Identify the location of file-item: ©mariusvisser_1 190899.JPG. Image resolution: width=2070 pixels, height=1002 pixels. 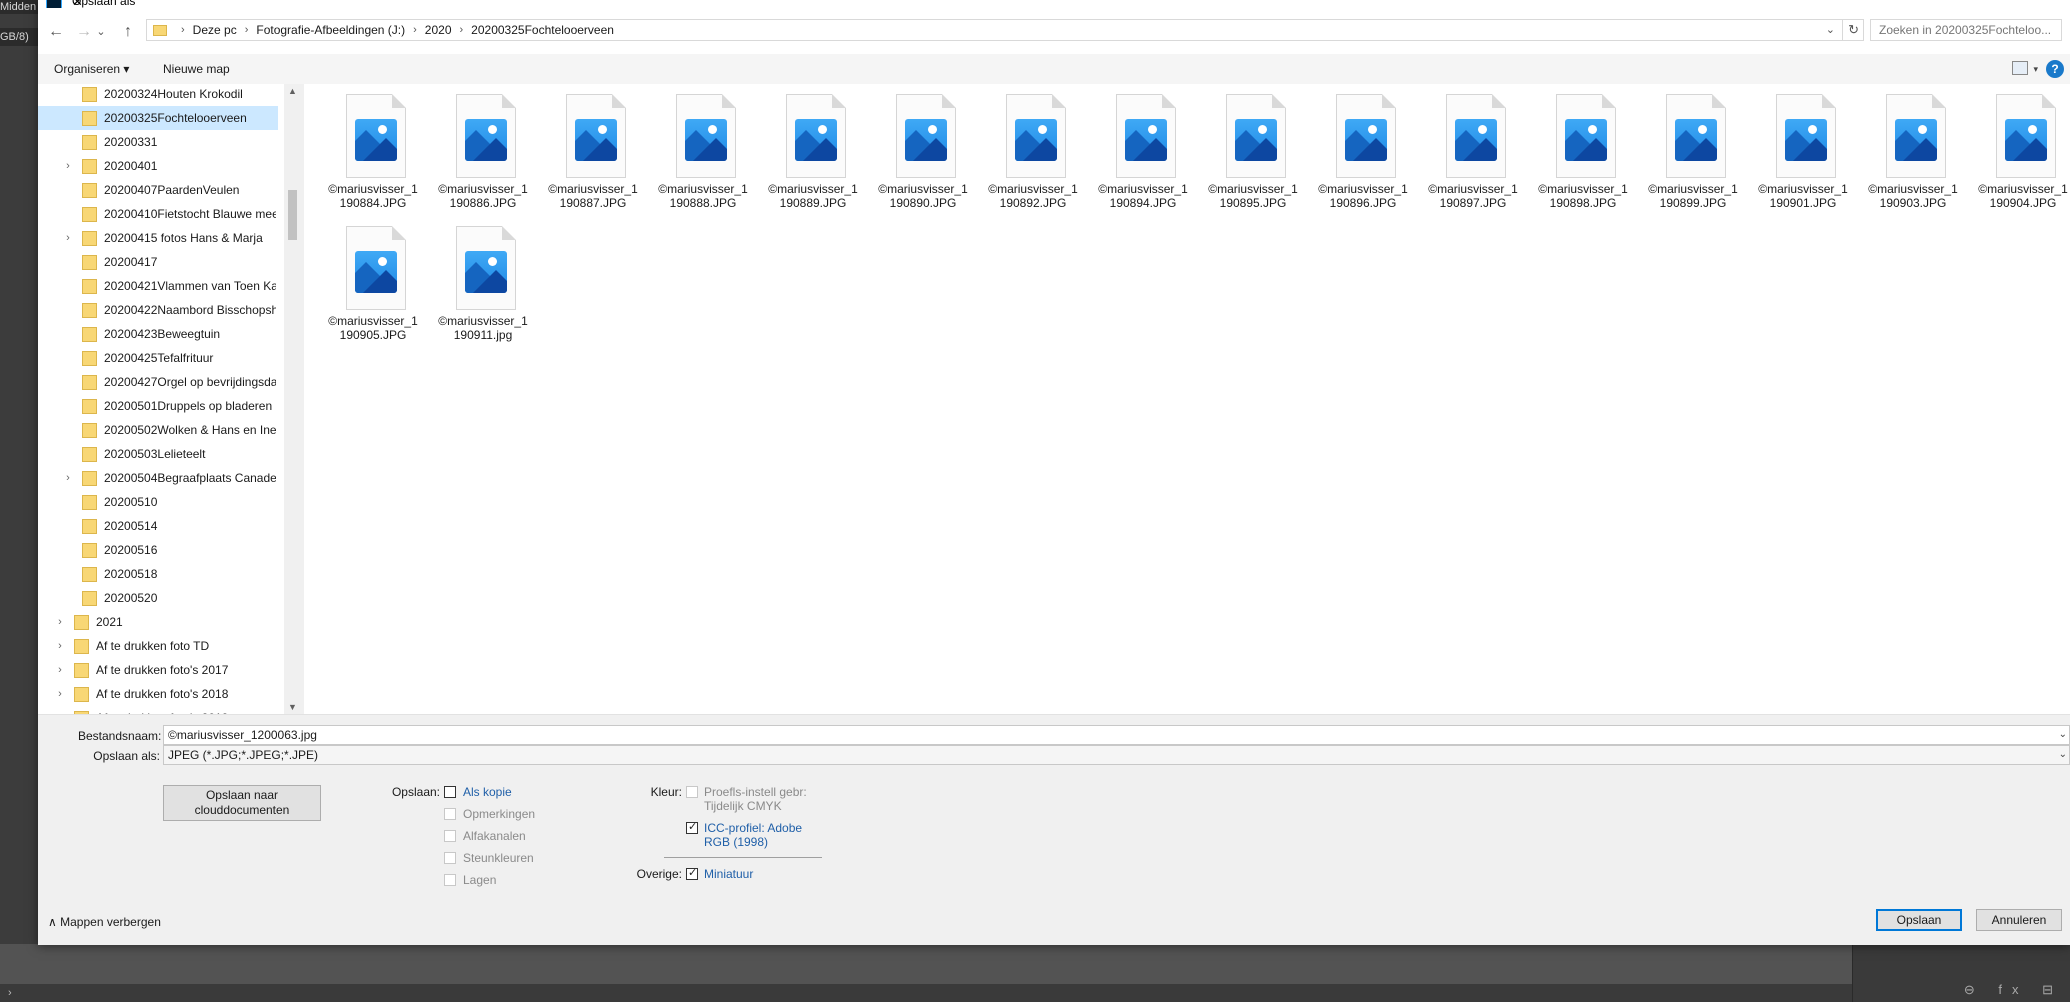
(1691, 149).